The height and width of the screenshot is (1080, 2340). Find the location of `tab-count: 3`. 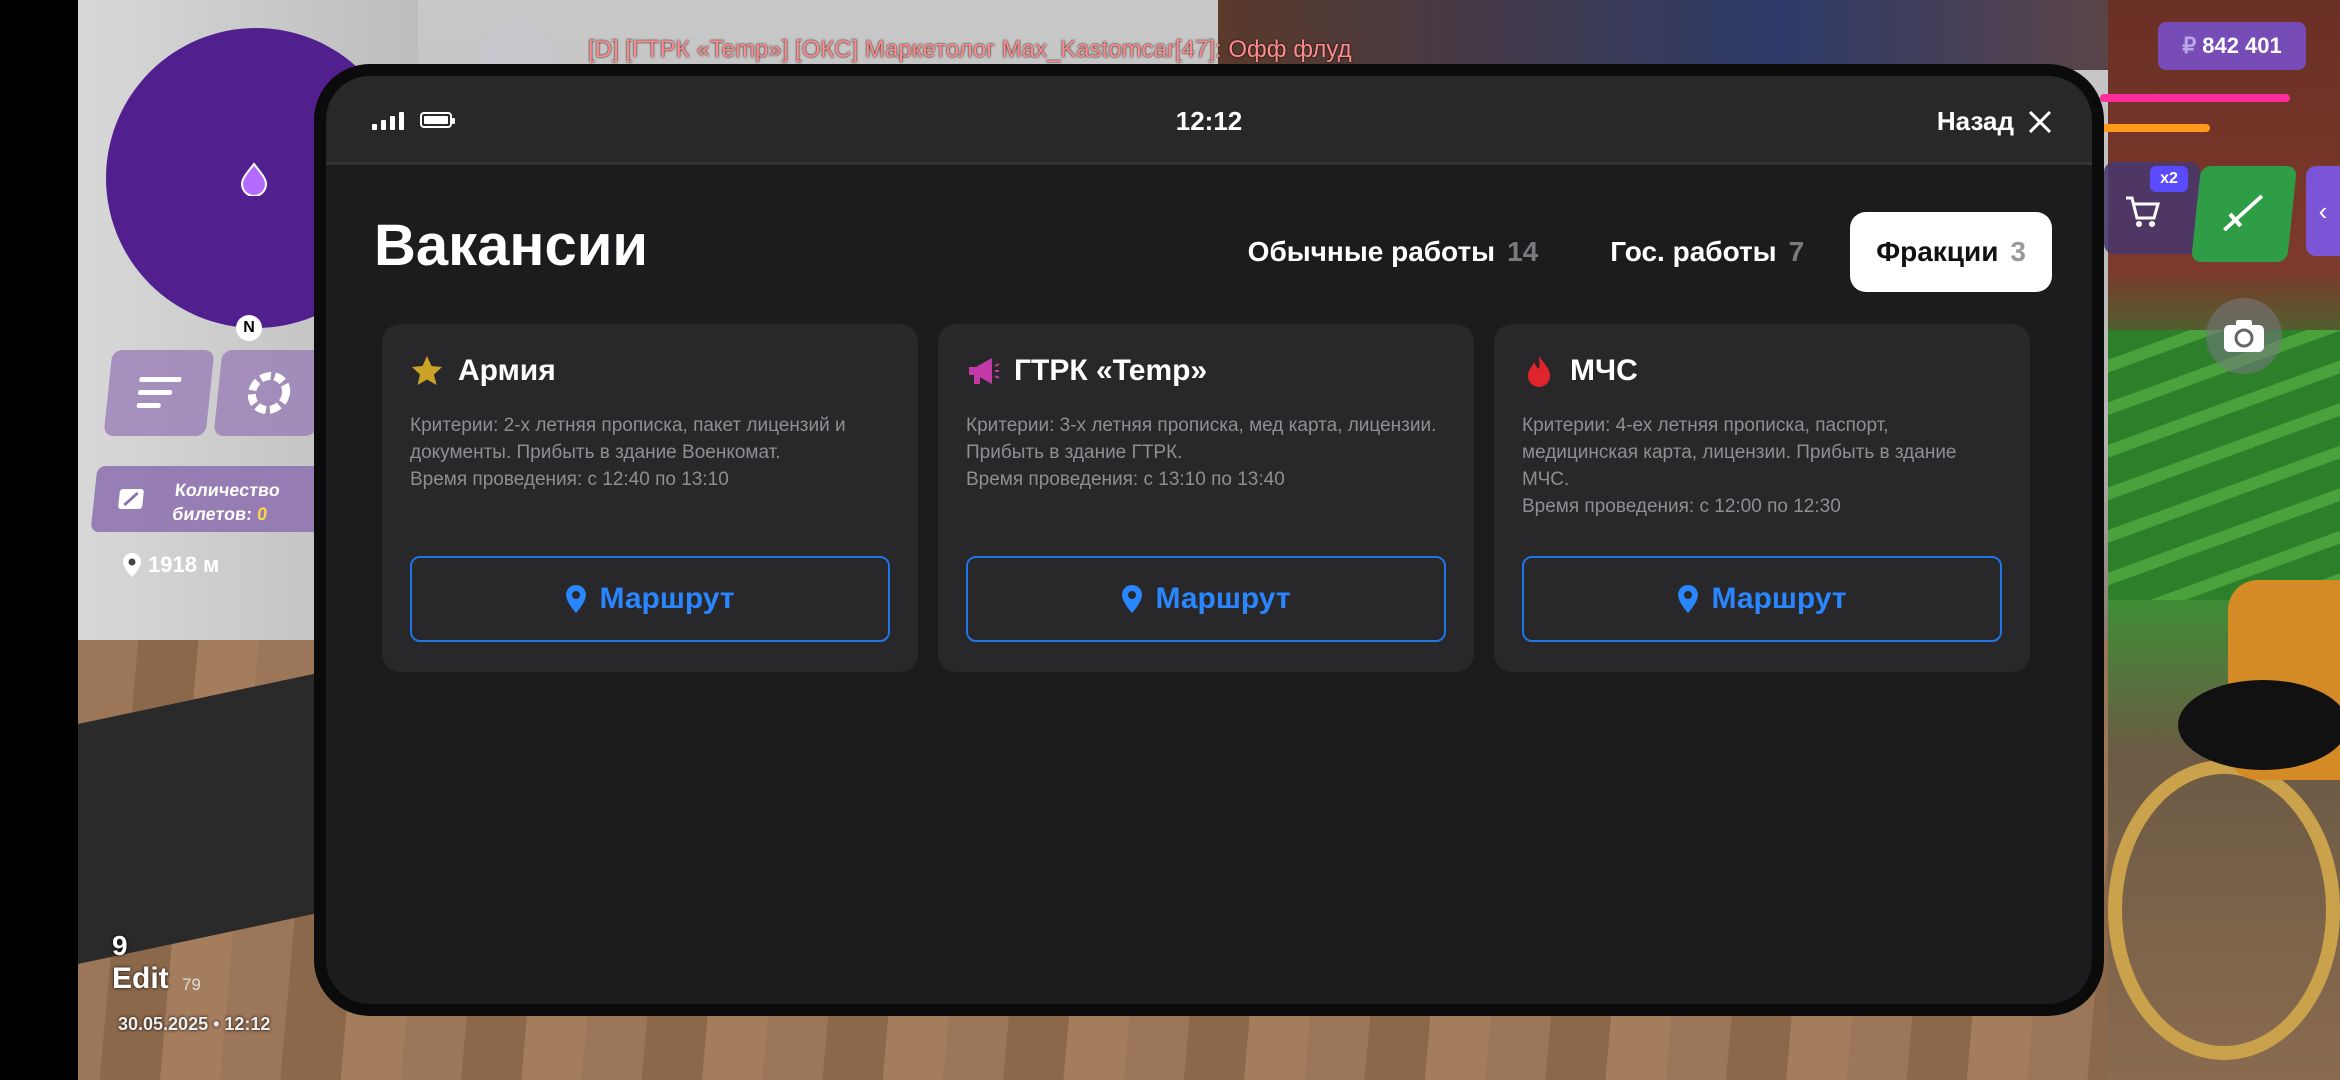

tab-count: 3 is located at coordinates (2018, 251).